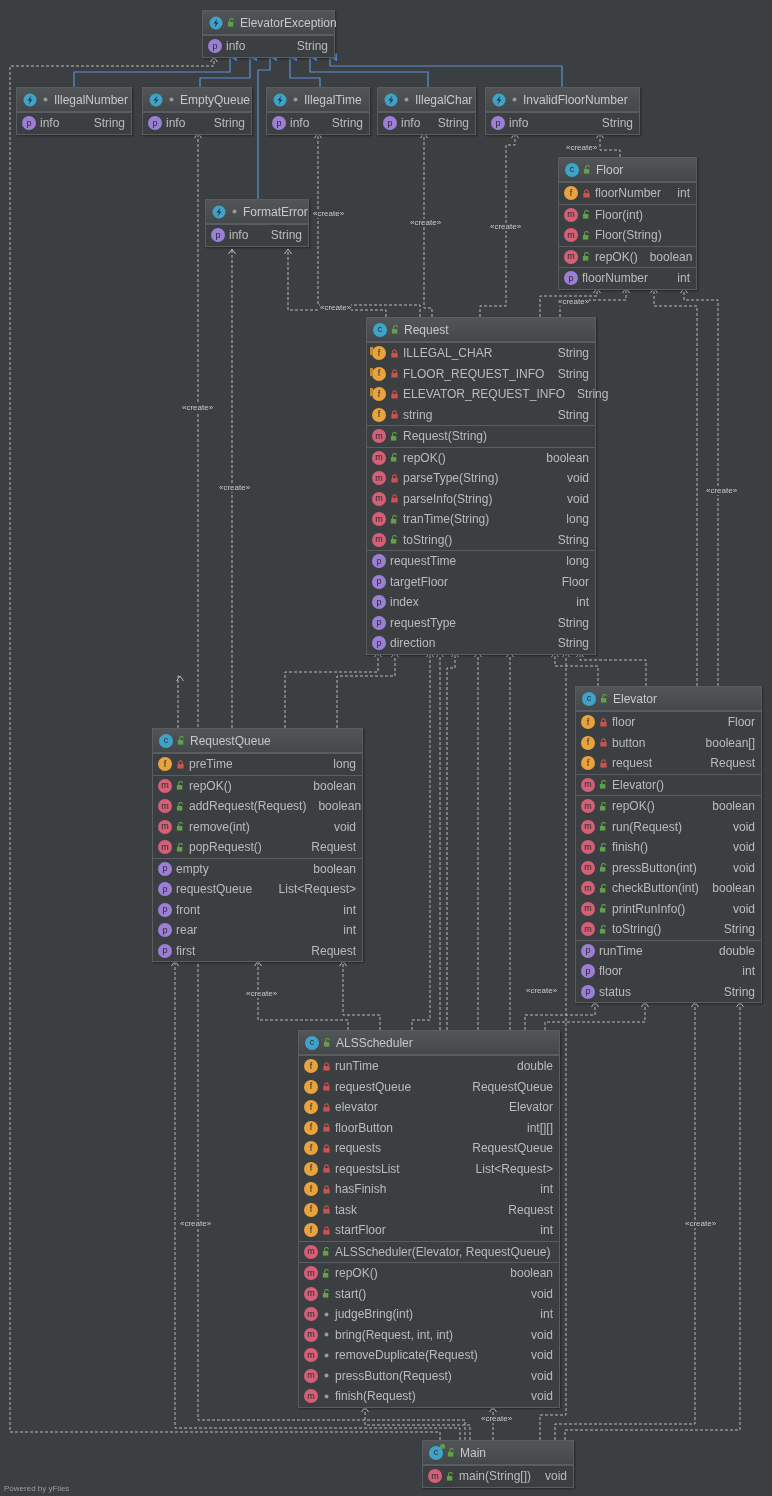 The height and width of the screenshot is (1496, 772). I want to click on member-name: requestQueue, so click(374, 1086).